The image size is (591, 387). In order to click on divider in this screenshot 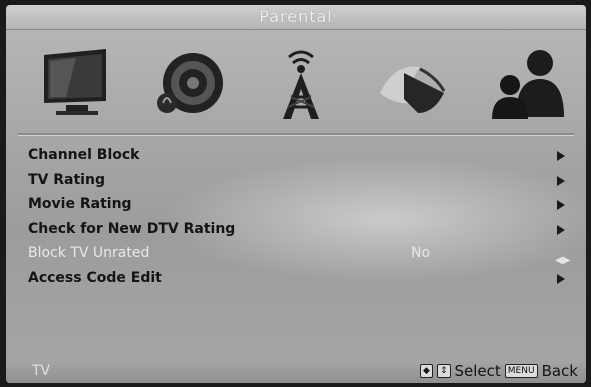, I will do `click(296, 134)`.